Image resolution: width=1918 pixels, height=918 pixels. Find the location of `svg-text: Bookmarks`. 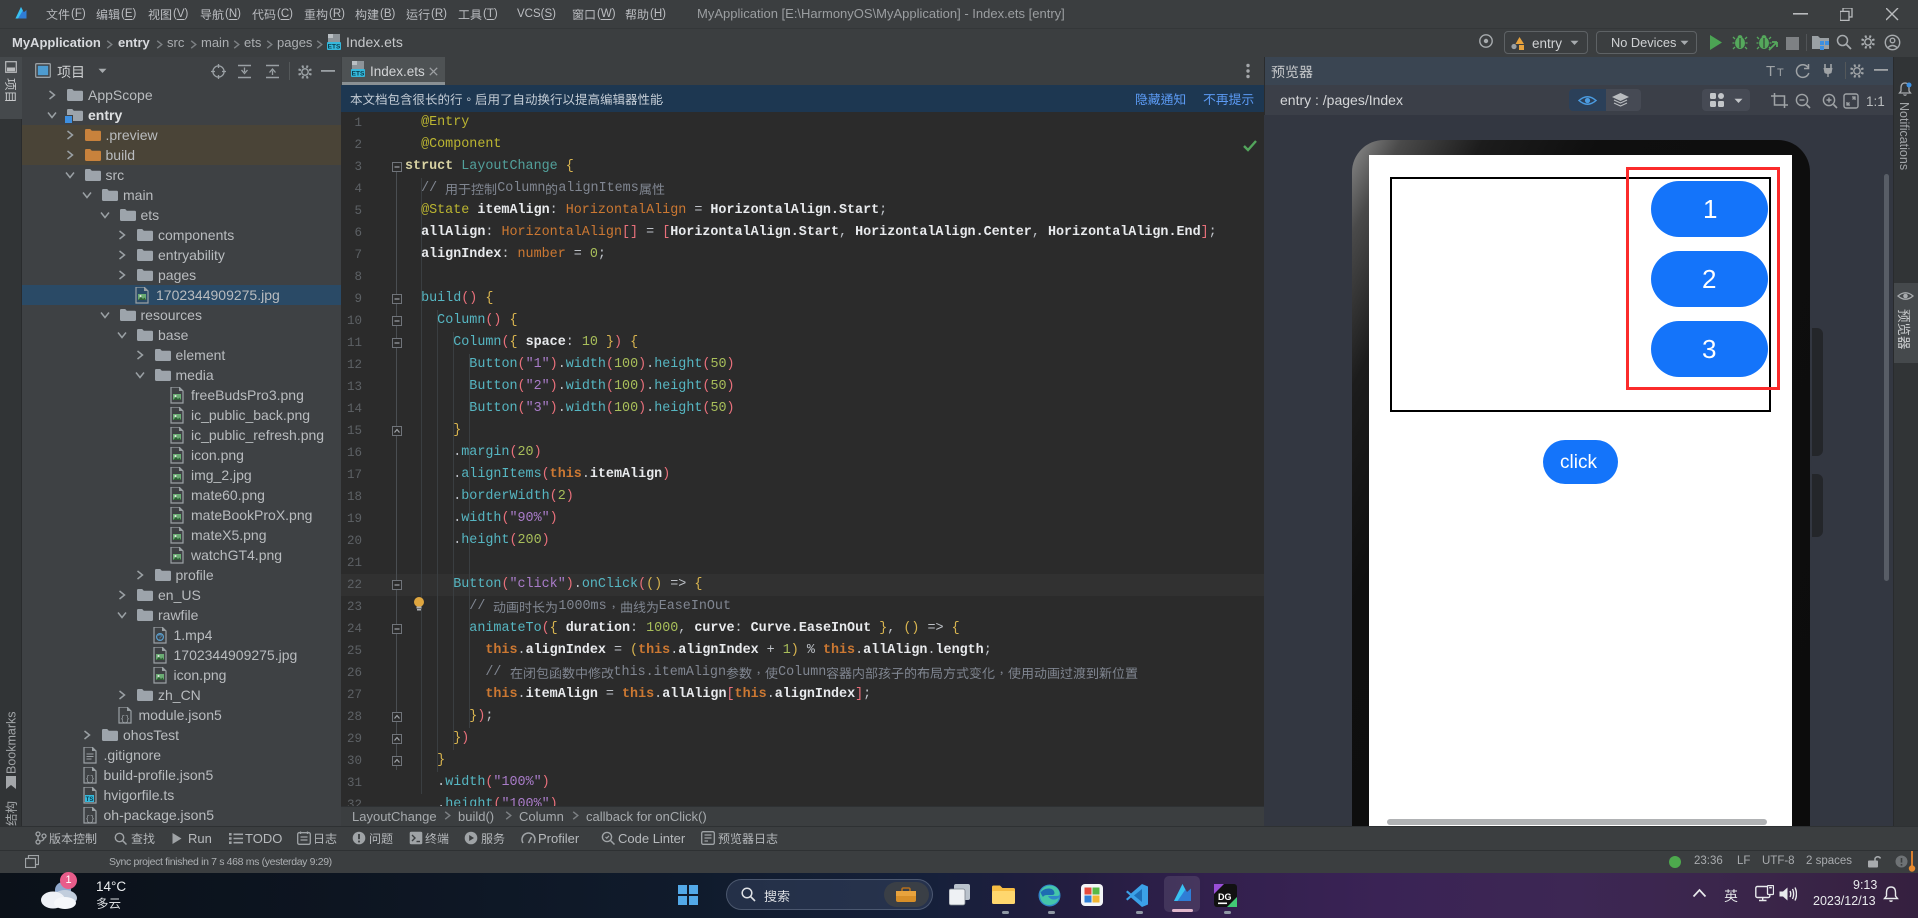

svg-text: Bookmarks is located at coordinates (12, 742).